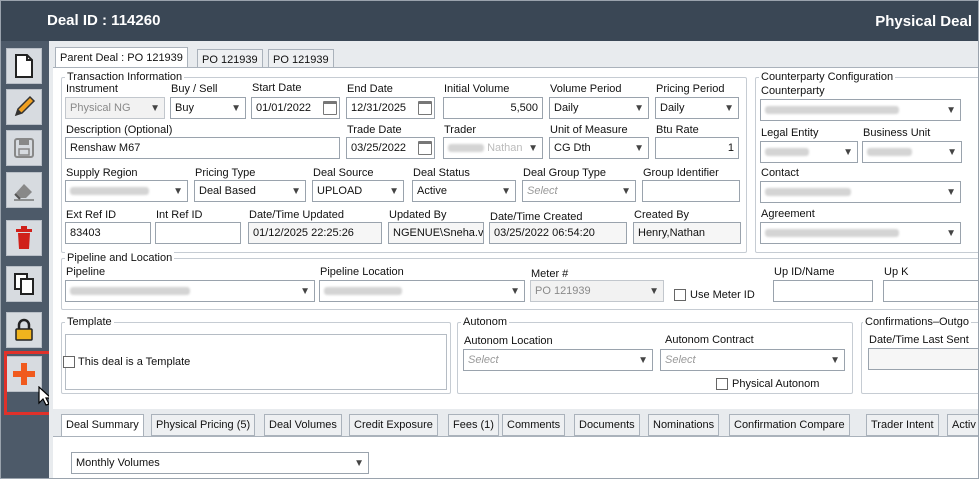 The image size is (979, 479). What do you see at coordinates (184, 108) in the screenshot?
I see `buy-sell-value: Buy` at bounding box center [184, 108].